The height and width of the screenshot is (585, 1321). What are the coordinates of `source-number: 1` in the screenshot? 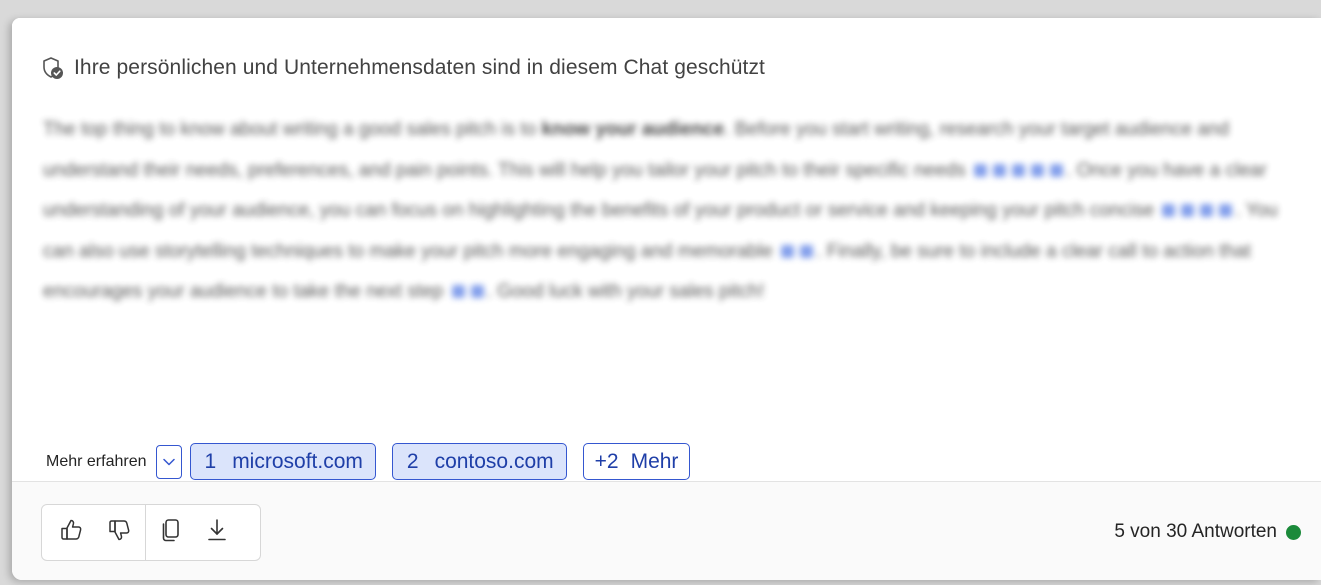 It's located at (210, 461).